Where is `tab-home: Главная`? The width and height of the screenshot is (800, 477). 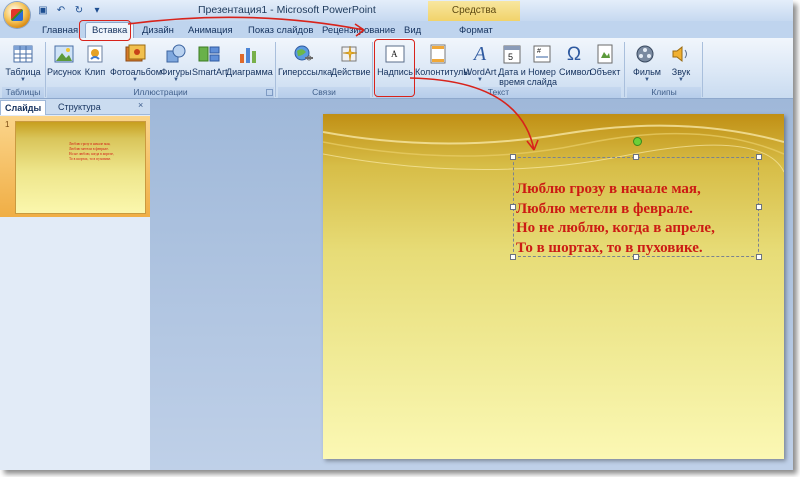 tab-home: Главная is located at coordinates (60, 30).